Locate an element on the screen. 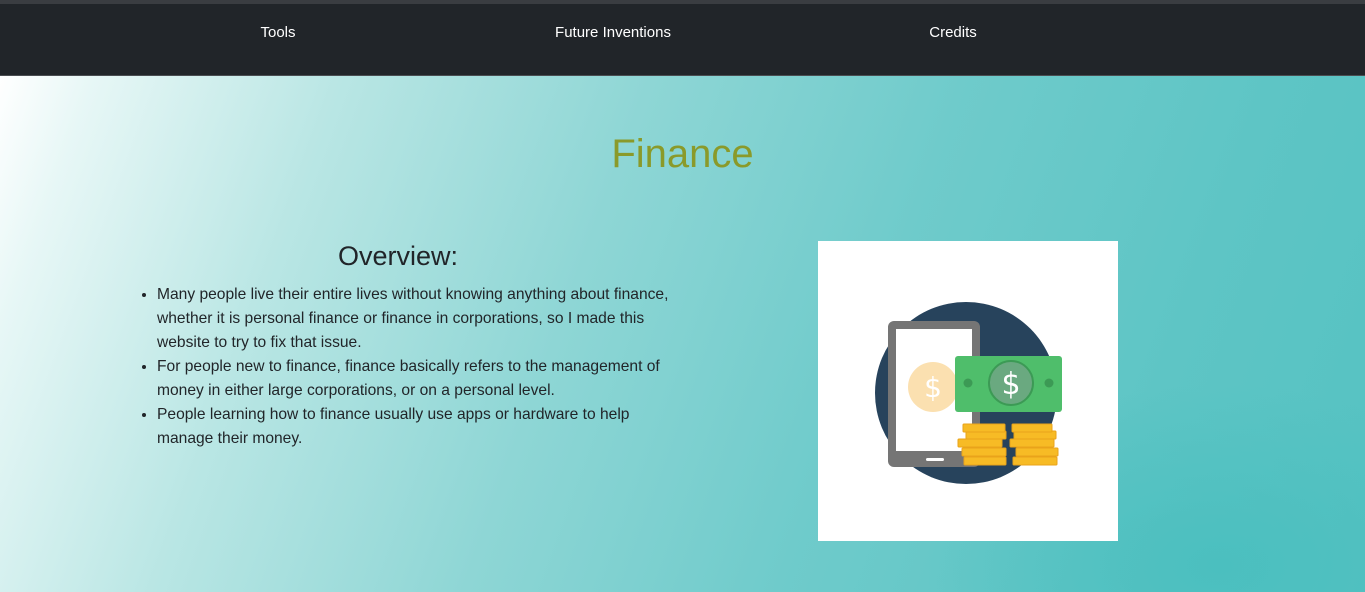  coin-icon: $ is located at coordinates (933, 387).